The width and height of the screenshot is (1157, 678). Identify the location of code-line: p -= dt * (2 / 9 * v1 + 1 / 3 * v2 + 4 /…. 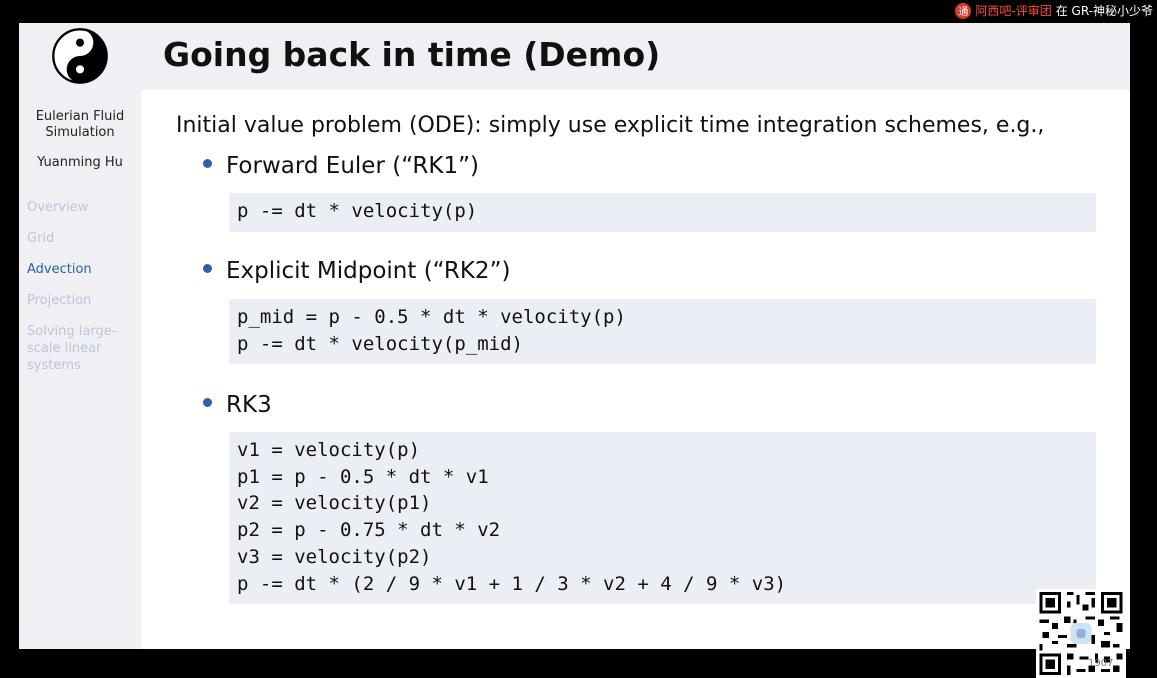
(512, 583).